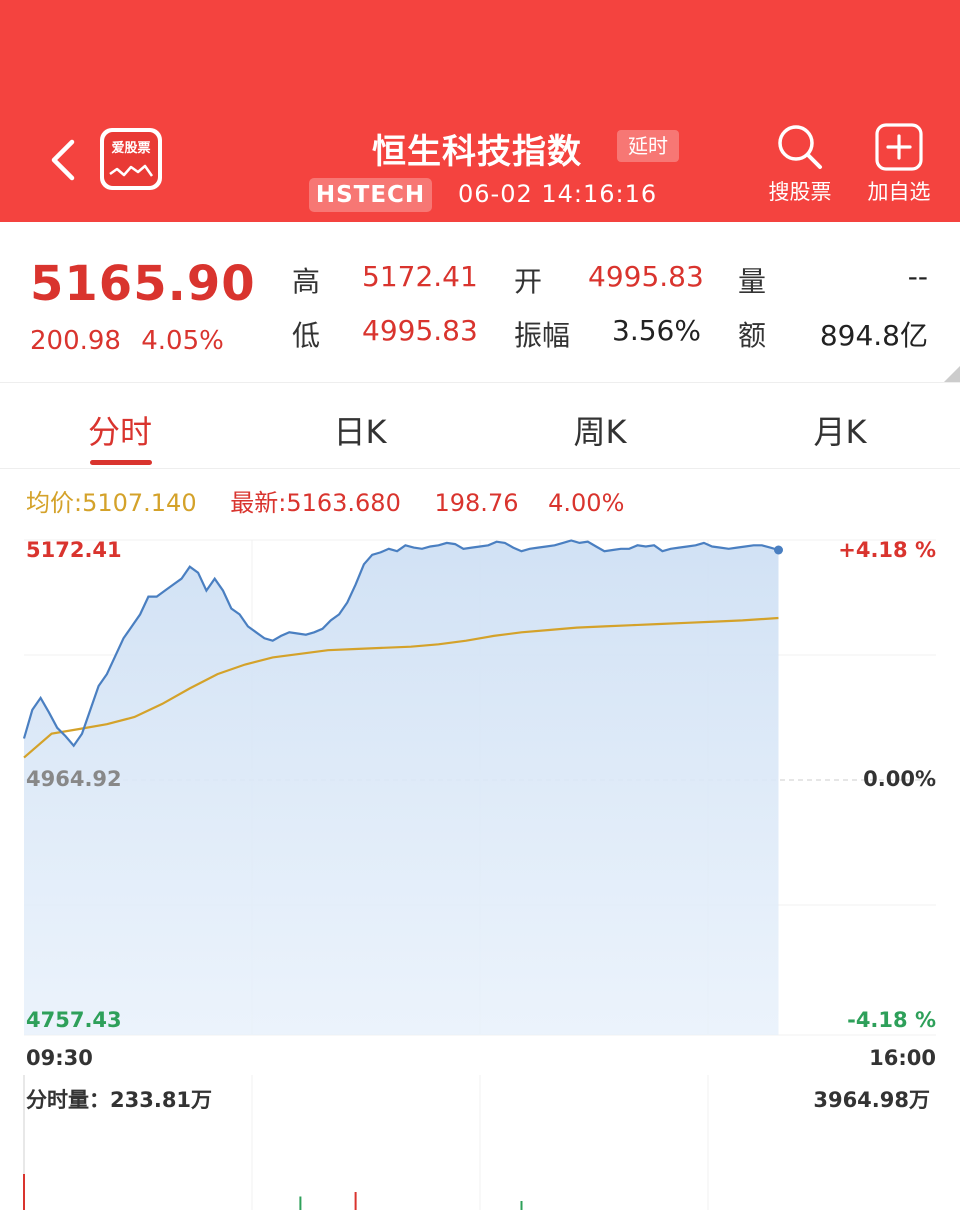 The width and height of the screenshot is (960, 1214). I want to click on y-mid-label: 4964.92, so click(74, 779).